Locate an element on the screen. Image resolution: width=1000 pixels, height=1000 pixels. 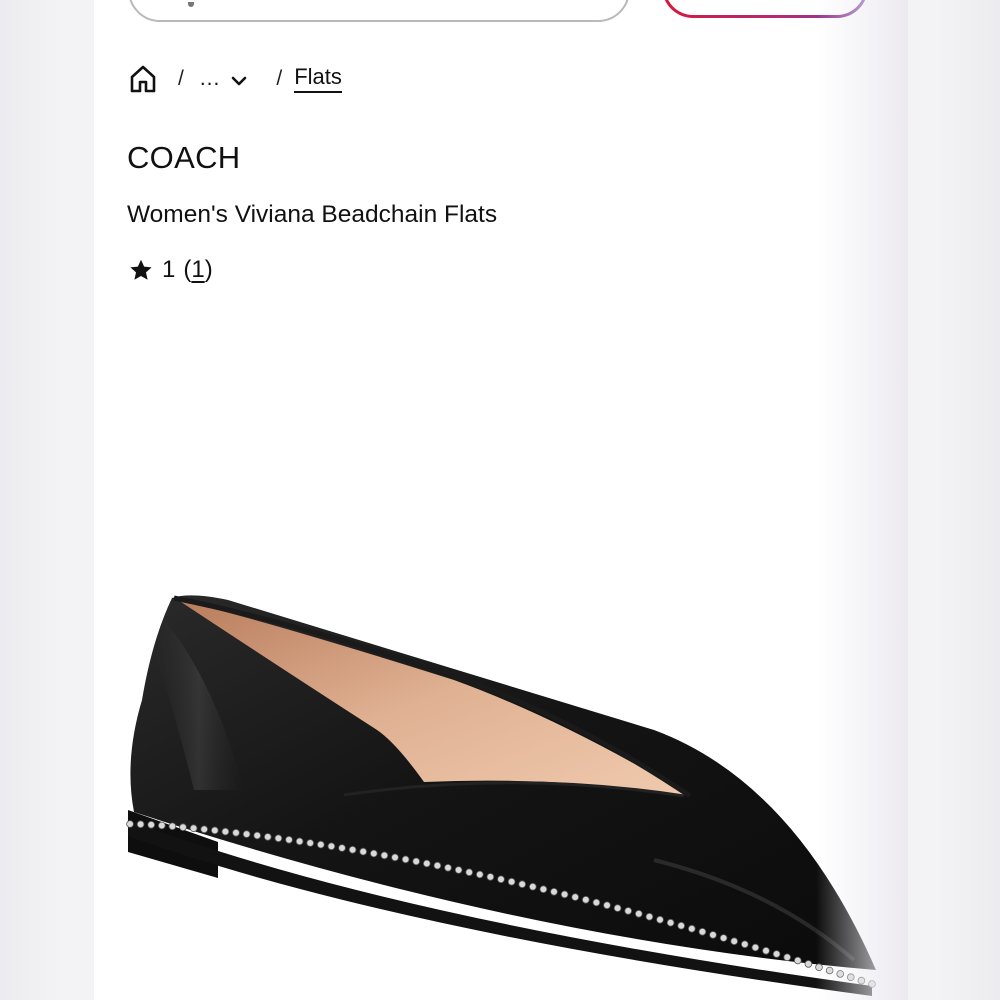
breadcrumb: / ... / Flats is located at coordinates (235, 79).